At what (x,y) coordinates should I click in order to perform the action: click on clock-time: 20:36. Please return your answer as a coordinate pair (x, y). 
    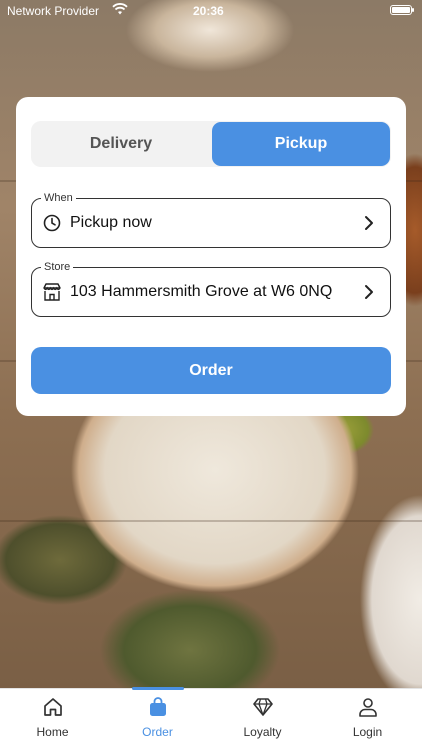
    Looking at the image, I should click on (208, 11).